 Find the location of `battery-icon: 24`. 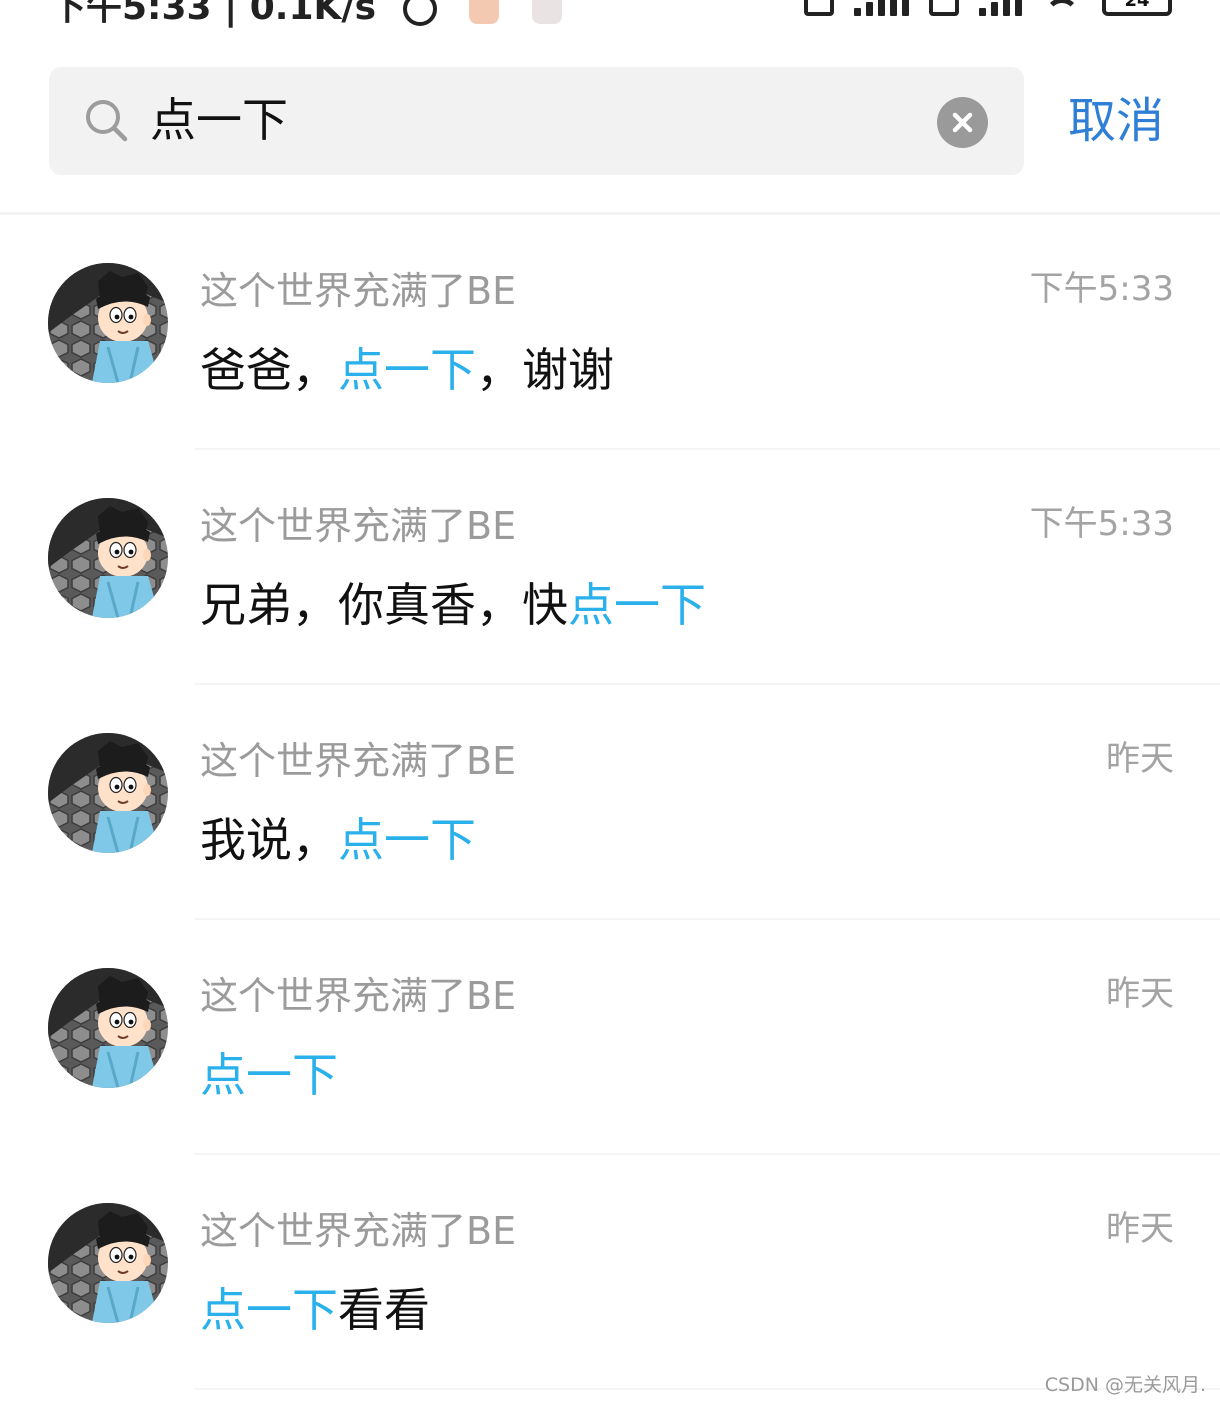

battery-icon: 24 is located at coordinates (1137, 8).